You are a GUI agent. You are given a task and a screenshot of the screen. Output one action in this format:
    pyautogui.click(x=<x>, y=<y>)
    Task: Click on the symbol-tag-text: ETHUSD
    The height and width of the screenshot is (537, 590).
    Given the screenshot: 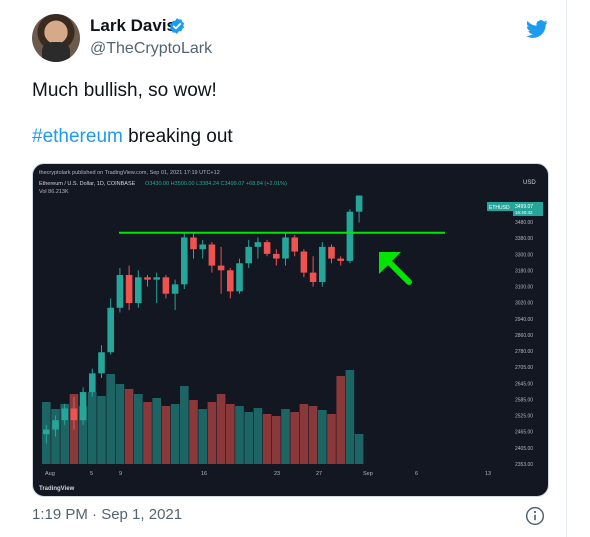 What is the action you would take?
    pyautogui.click(x=499, y=208)
    